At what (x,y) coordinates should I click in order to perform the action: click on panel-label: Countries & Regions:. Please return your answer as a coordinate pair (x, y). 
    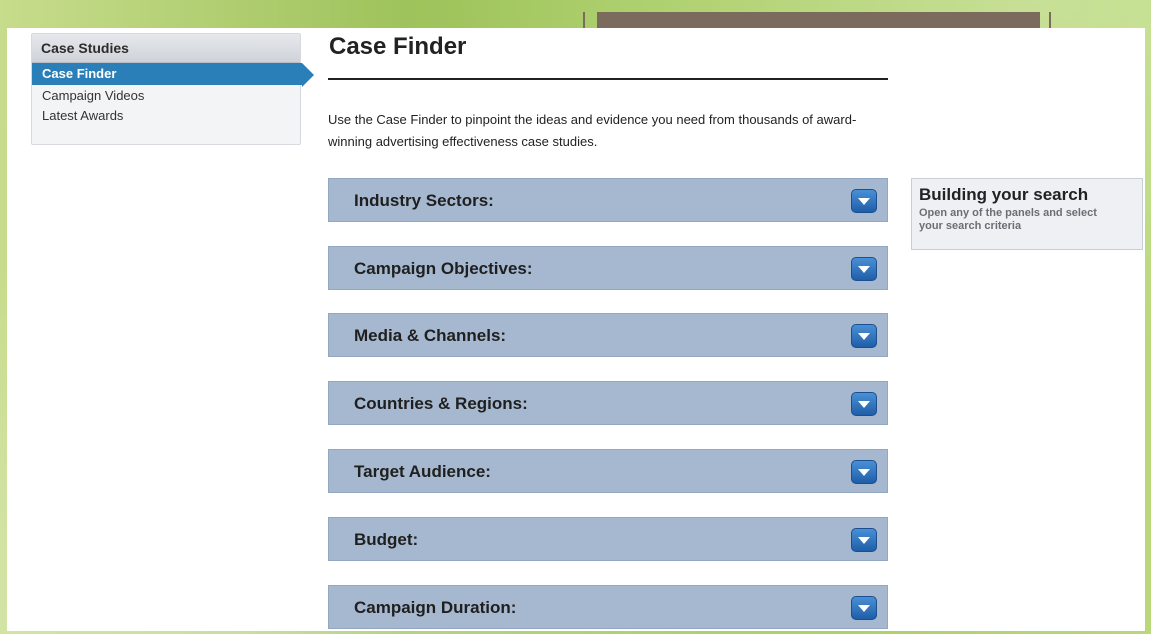
    Looking at the image, I should click on (441, 403).